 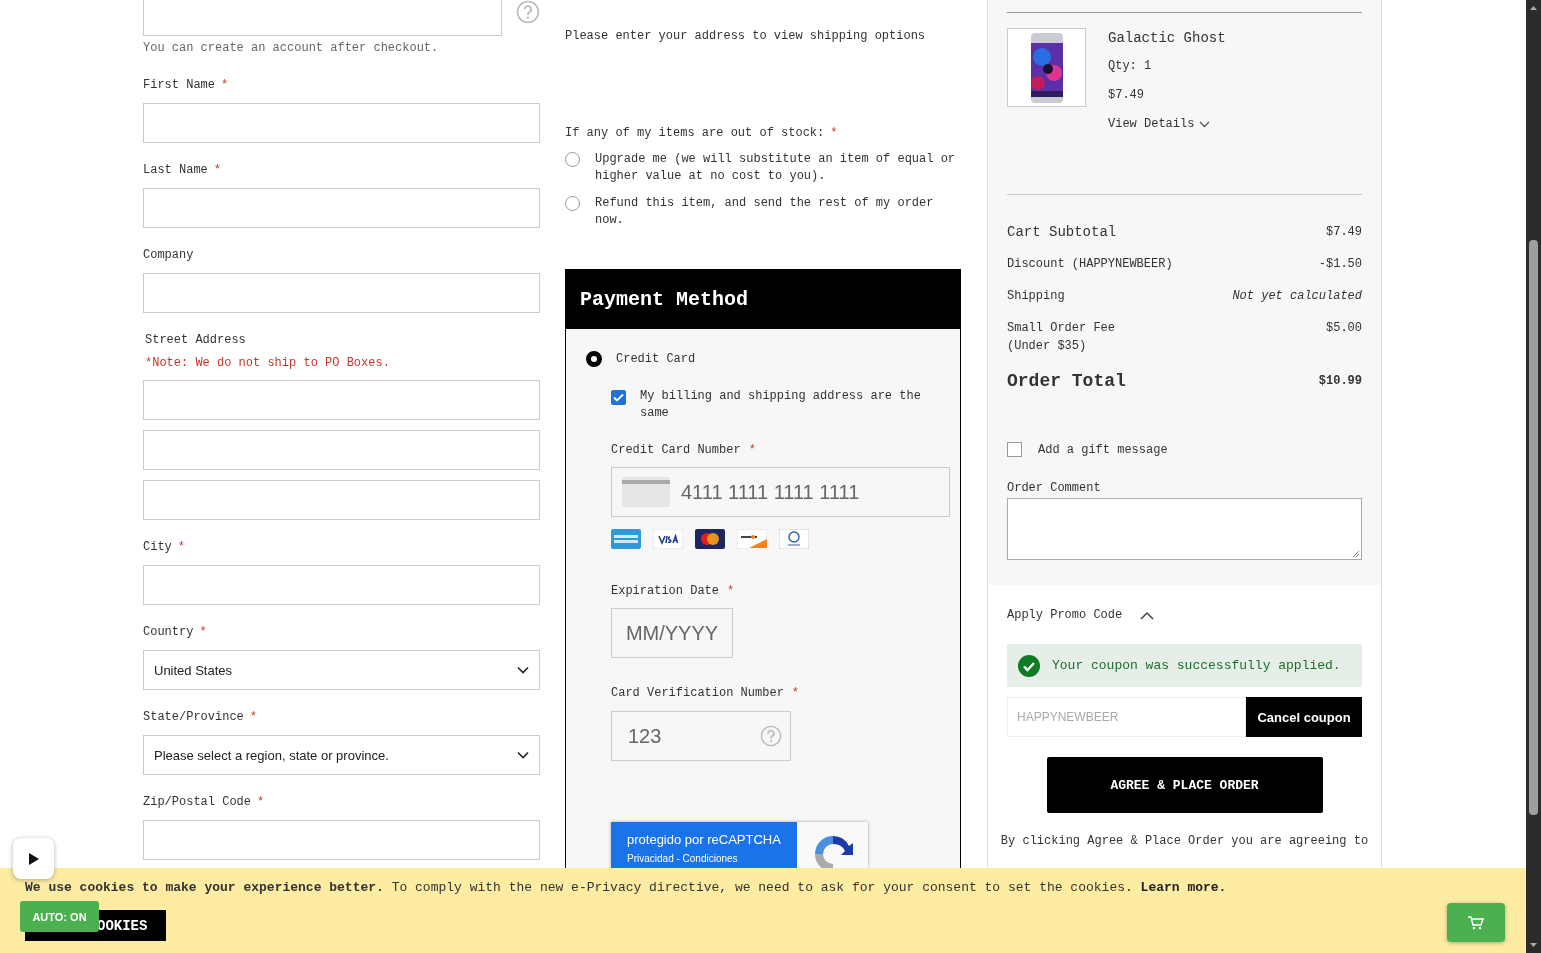 What do you see at coordinates (776, 168) in the screenshot?
I see `option-label: Upgrade me (we will substitute an item of equal or higher value at no cost to you).` at bounding box center [776, 168].